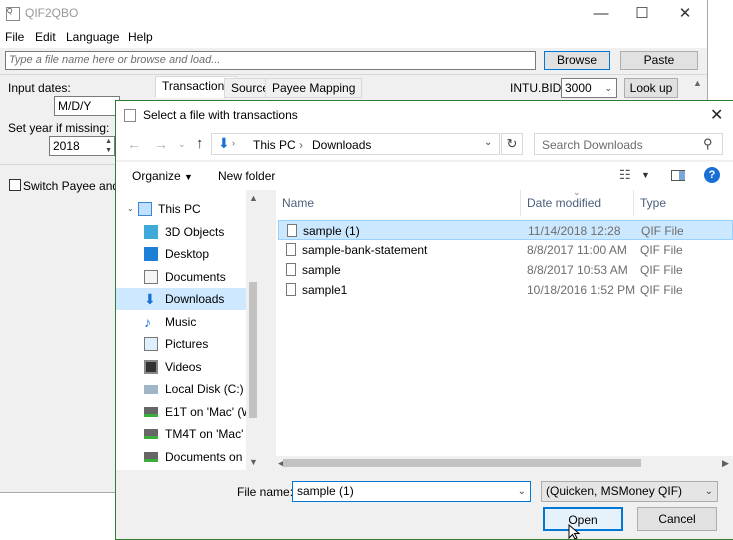  What do you see at coordinates (564, 203) in the screenshot?
I see `column-header-date: Date modified` at bounding box center [564, 203].